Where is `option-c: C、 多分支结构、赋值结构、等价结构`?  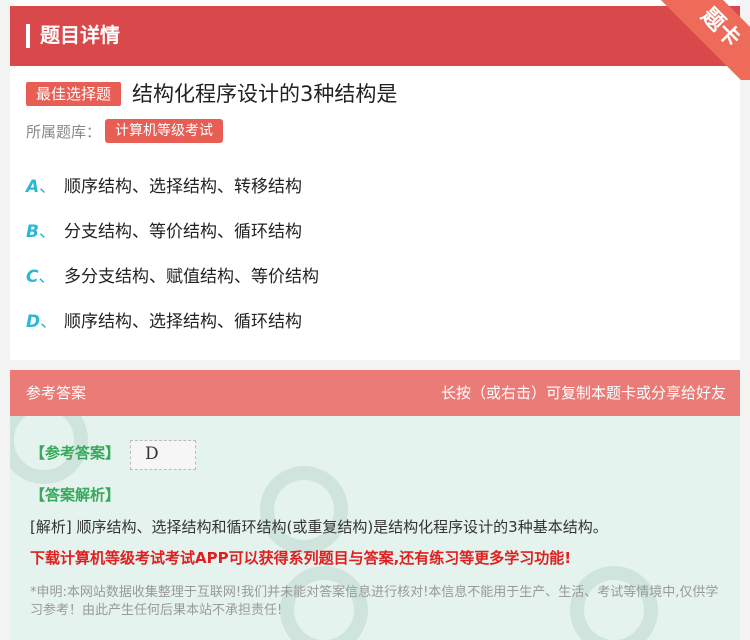
option-c: C、 多分支结构、赋值结构、等价结构 is located at coordinates (172, 277).